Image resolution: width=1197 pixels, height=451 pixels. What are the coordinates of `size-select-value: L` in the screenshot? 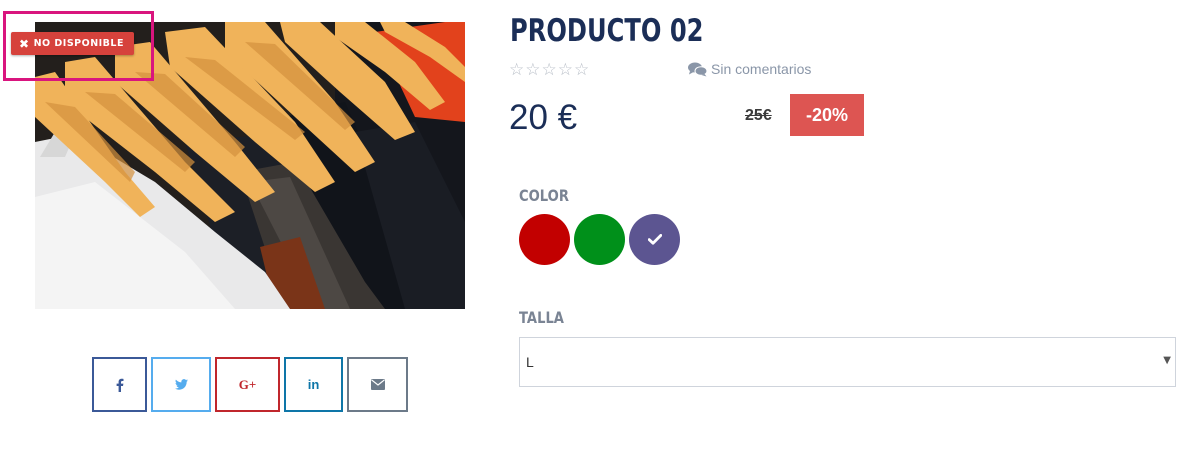 It's located at (530, 362).